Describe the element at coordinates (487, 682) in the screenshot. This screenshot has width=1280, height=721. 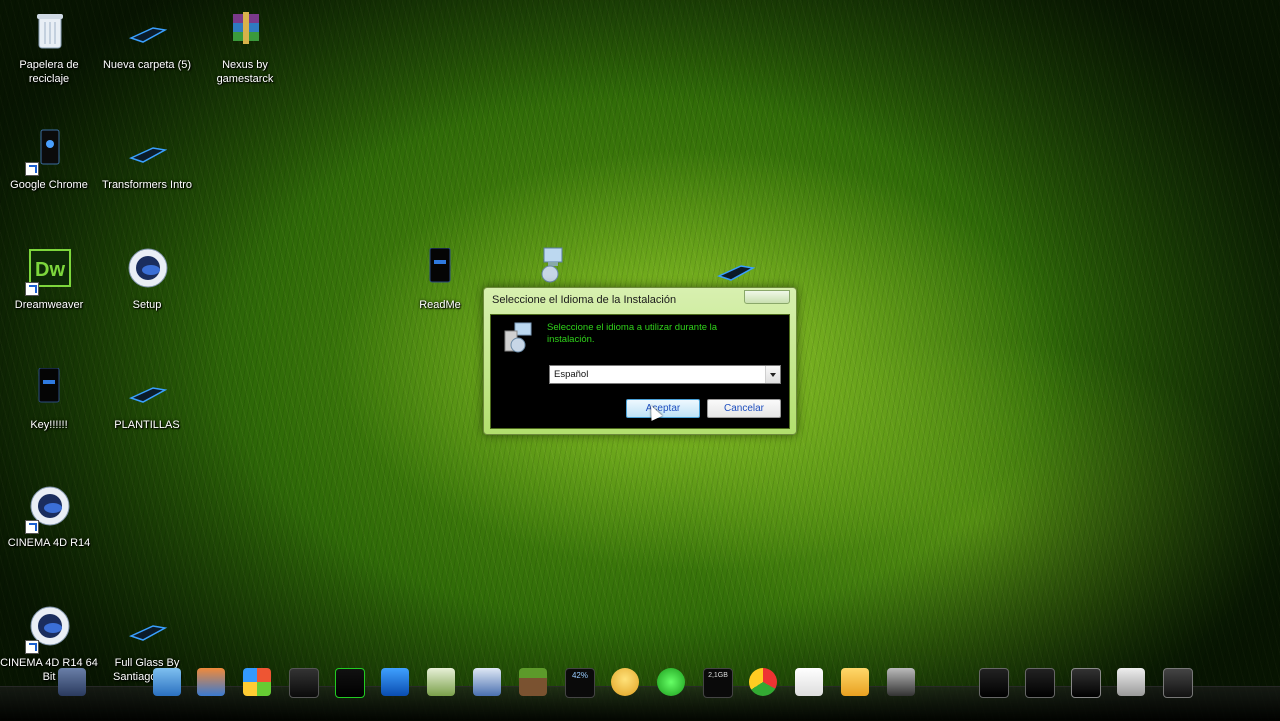
I see `network-icon` at that location.